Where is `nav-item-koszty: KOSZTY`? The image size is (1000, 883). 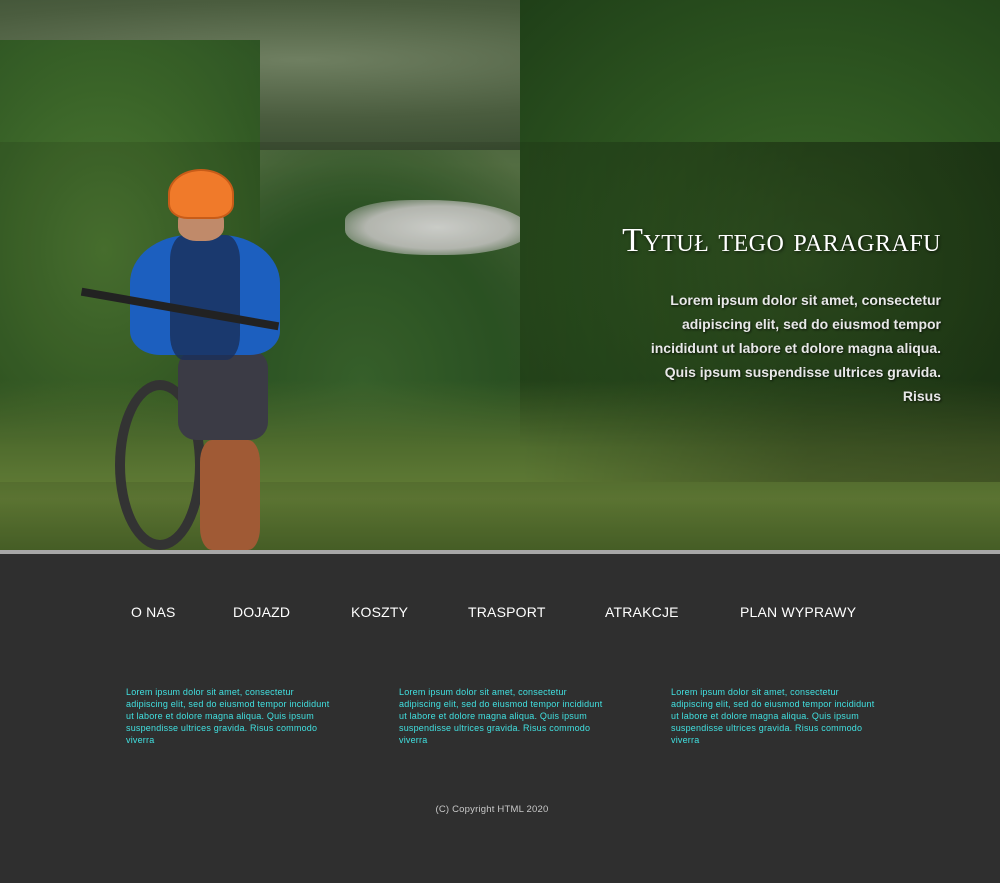 nav-item-koszty: KOSZTY is located at coordinates (379, 612).